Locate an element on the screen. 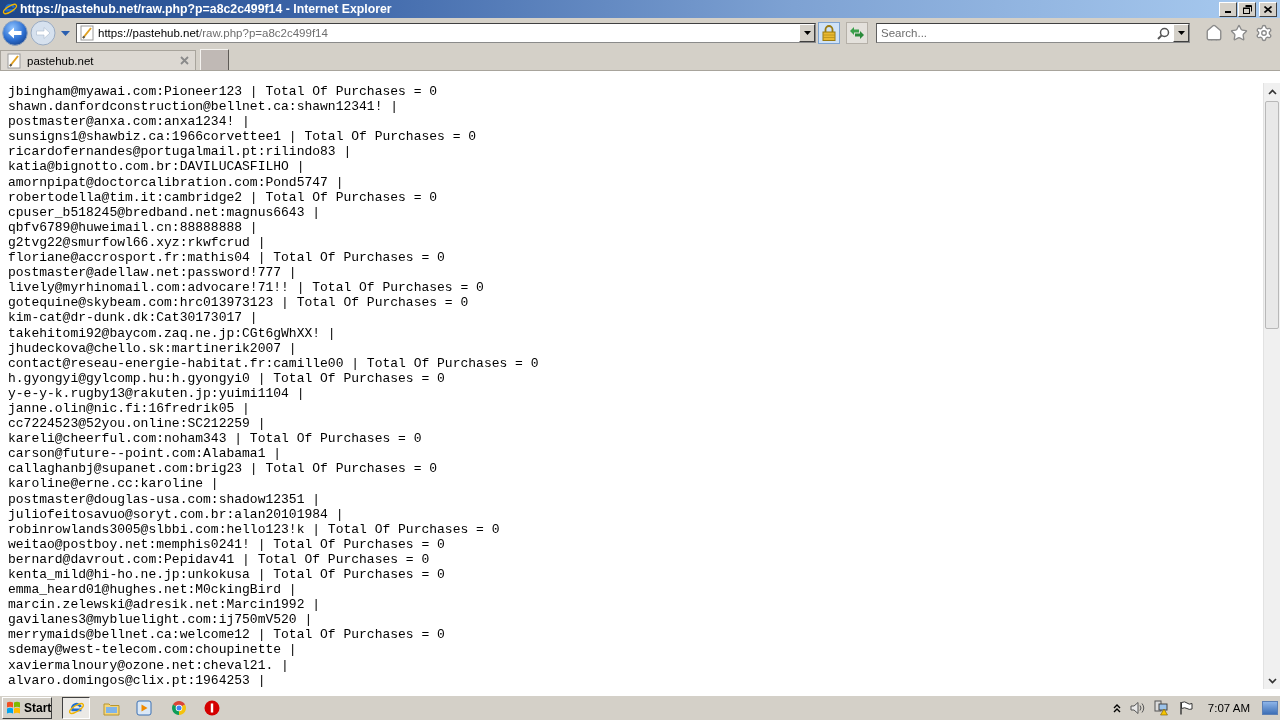 This screenshot has height=720, width=1280. padlock-icon is located at coordinates (829, 33).